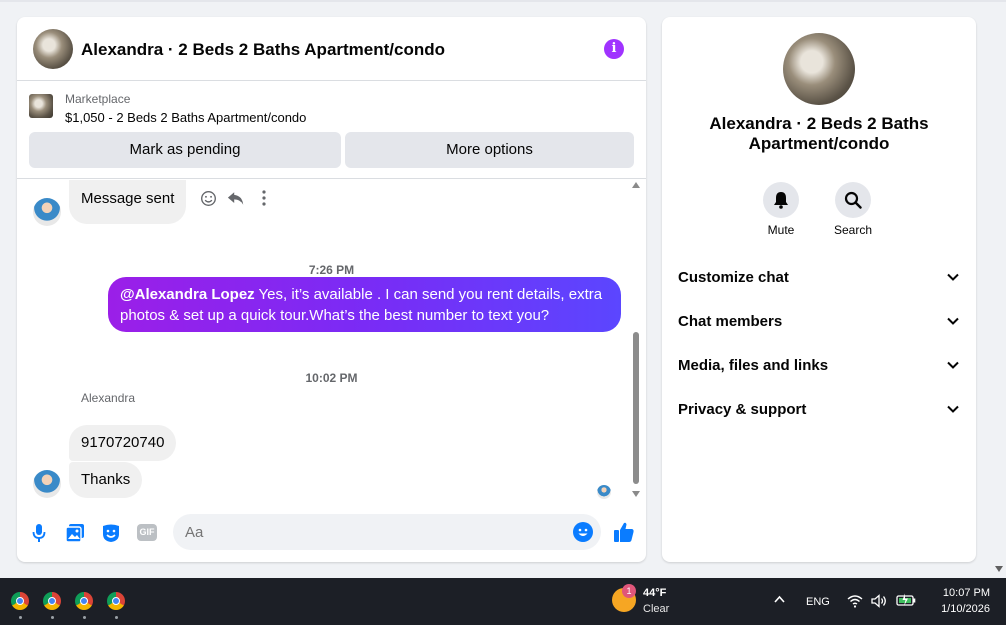  I want to click on weather-condition: Clear, so click(656, 609).